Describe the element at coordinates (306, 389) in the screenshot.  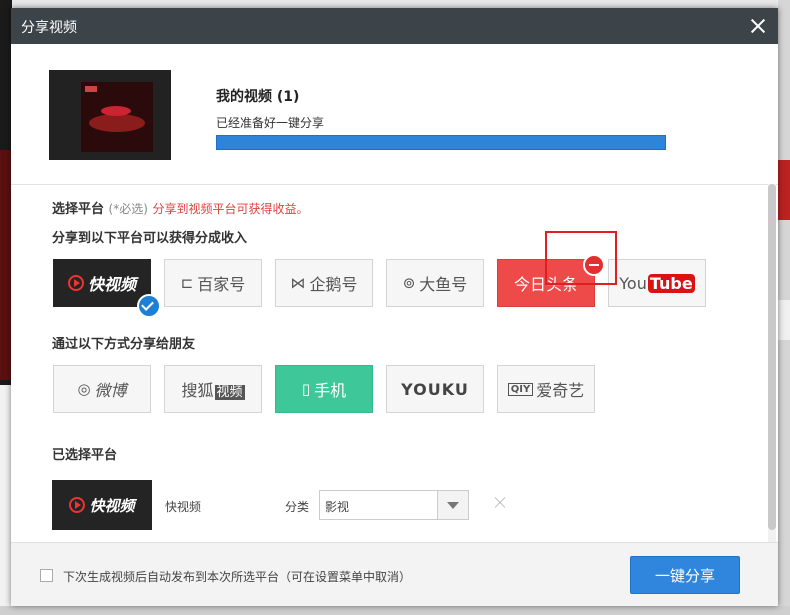
I see `phone-icon: ▯` at that location.